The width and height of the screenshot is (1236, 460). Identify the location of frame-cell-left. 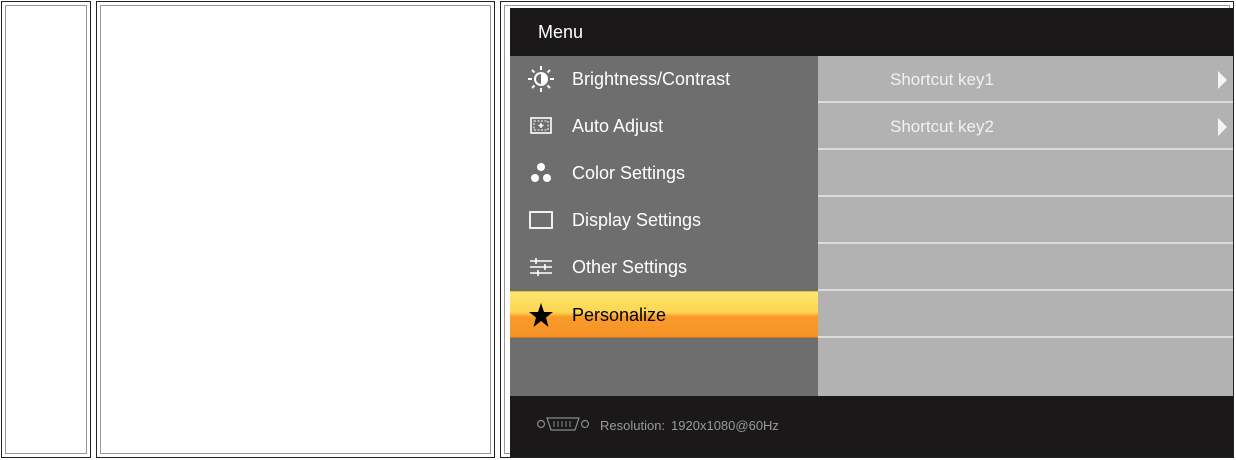
(46, 229).